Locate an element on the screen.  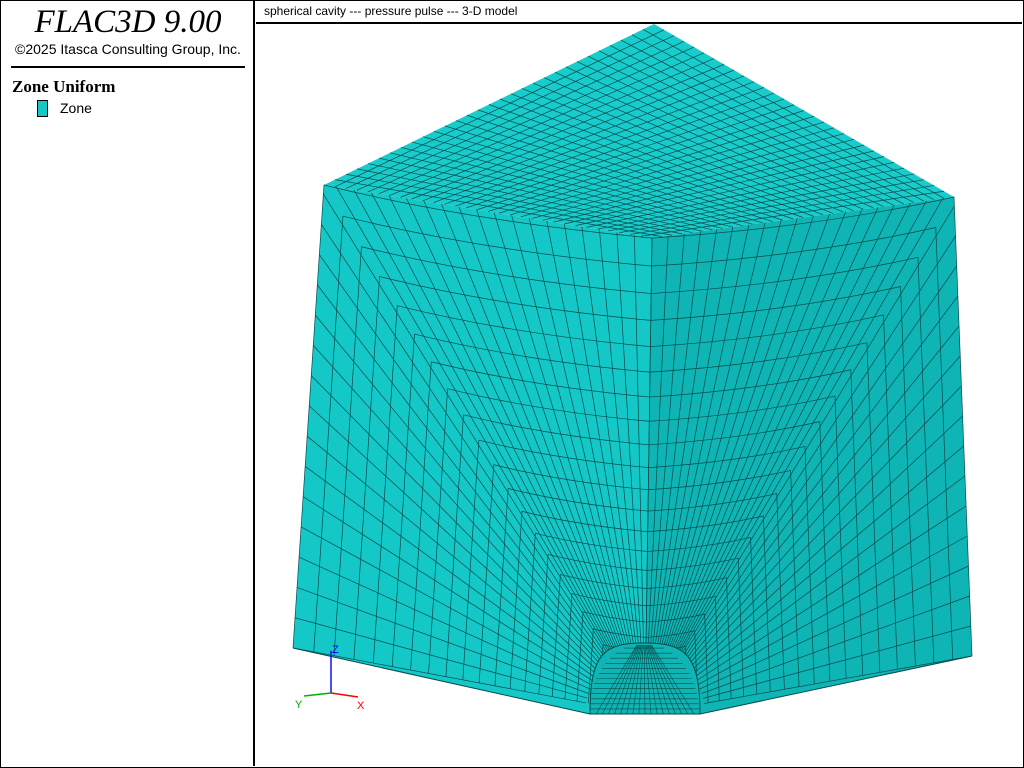
legend-label-zone: Zone is located at coordinates (76, 108).